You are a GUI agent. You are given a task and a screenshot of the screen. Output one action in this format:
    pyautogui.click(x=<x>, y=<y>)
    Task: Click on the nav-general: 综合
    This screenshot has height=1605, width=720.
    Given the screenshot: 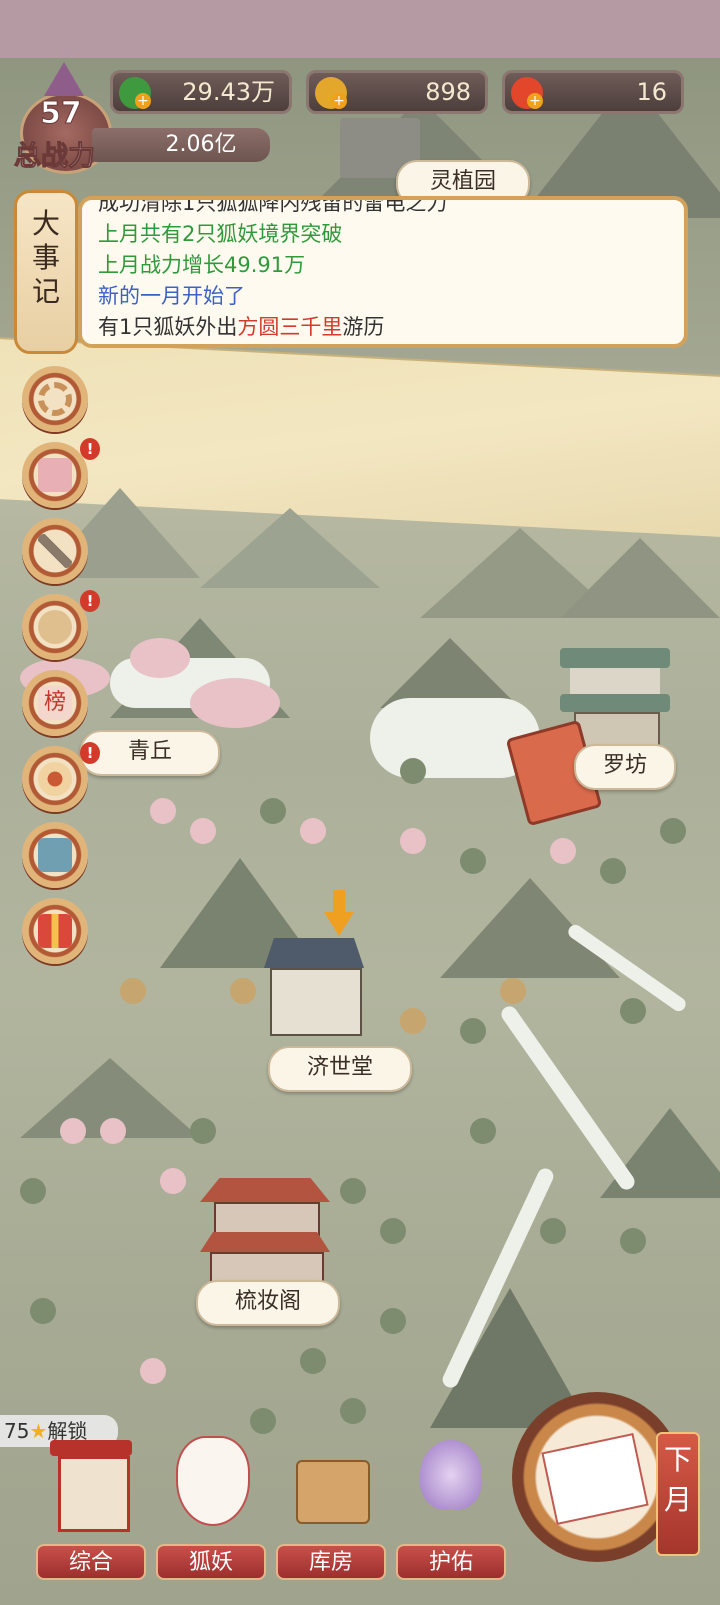 What is the action you would take?
    pyautogui.click(x=91, y=1505)
    